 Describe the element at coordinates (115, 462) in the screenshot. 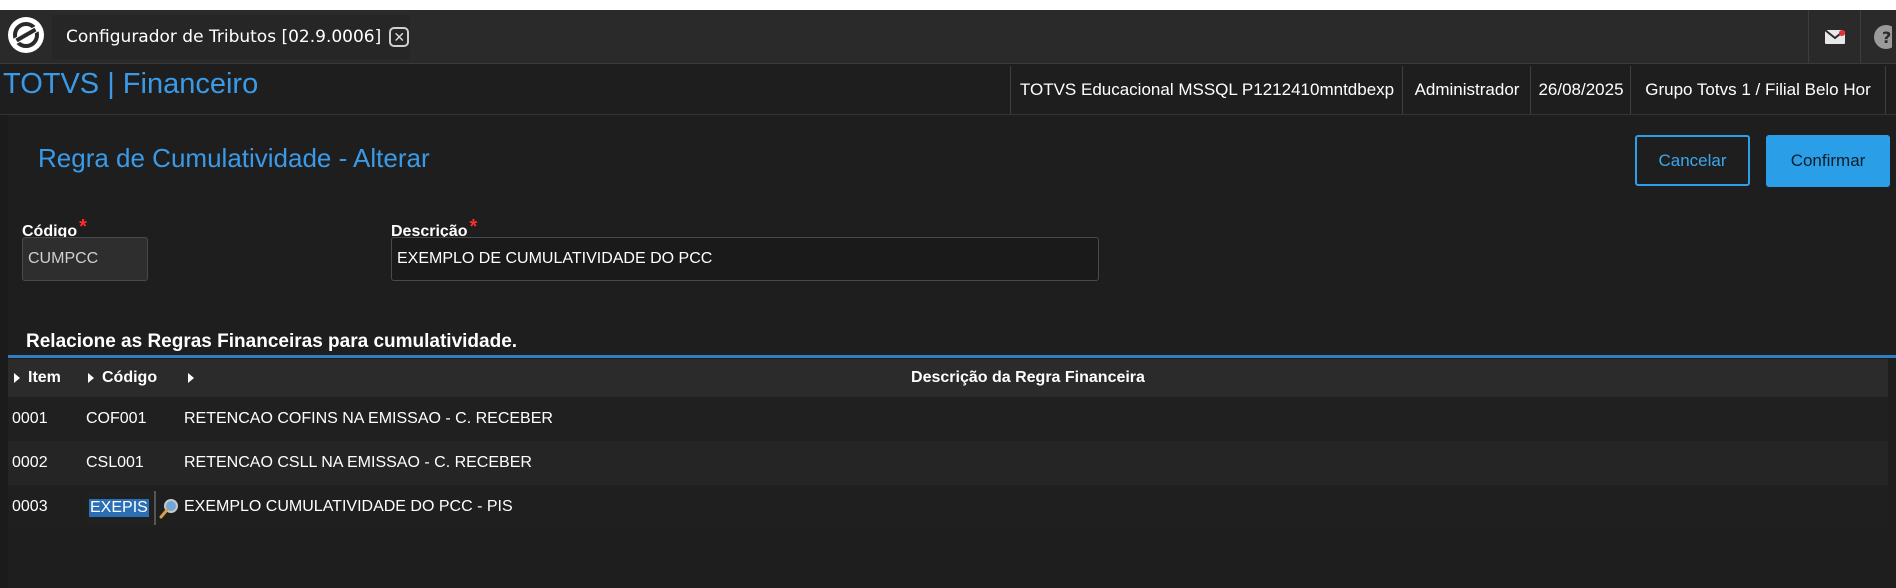

I see `cell-codigo: CSL001` at that location.